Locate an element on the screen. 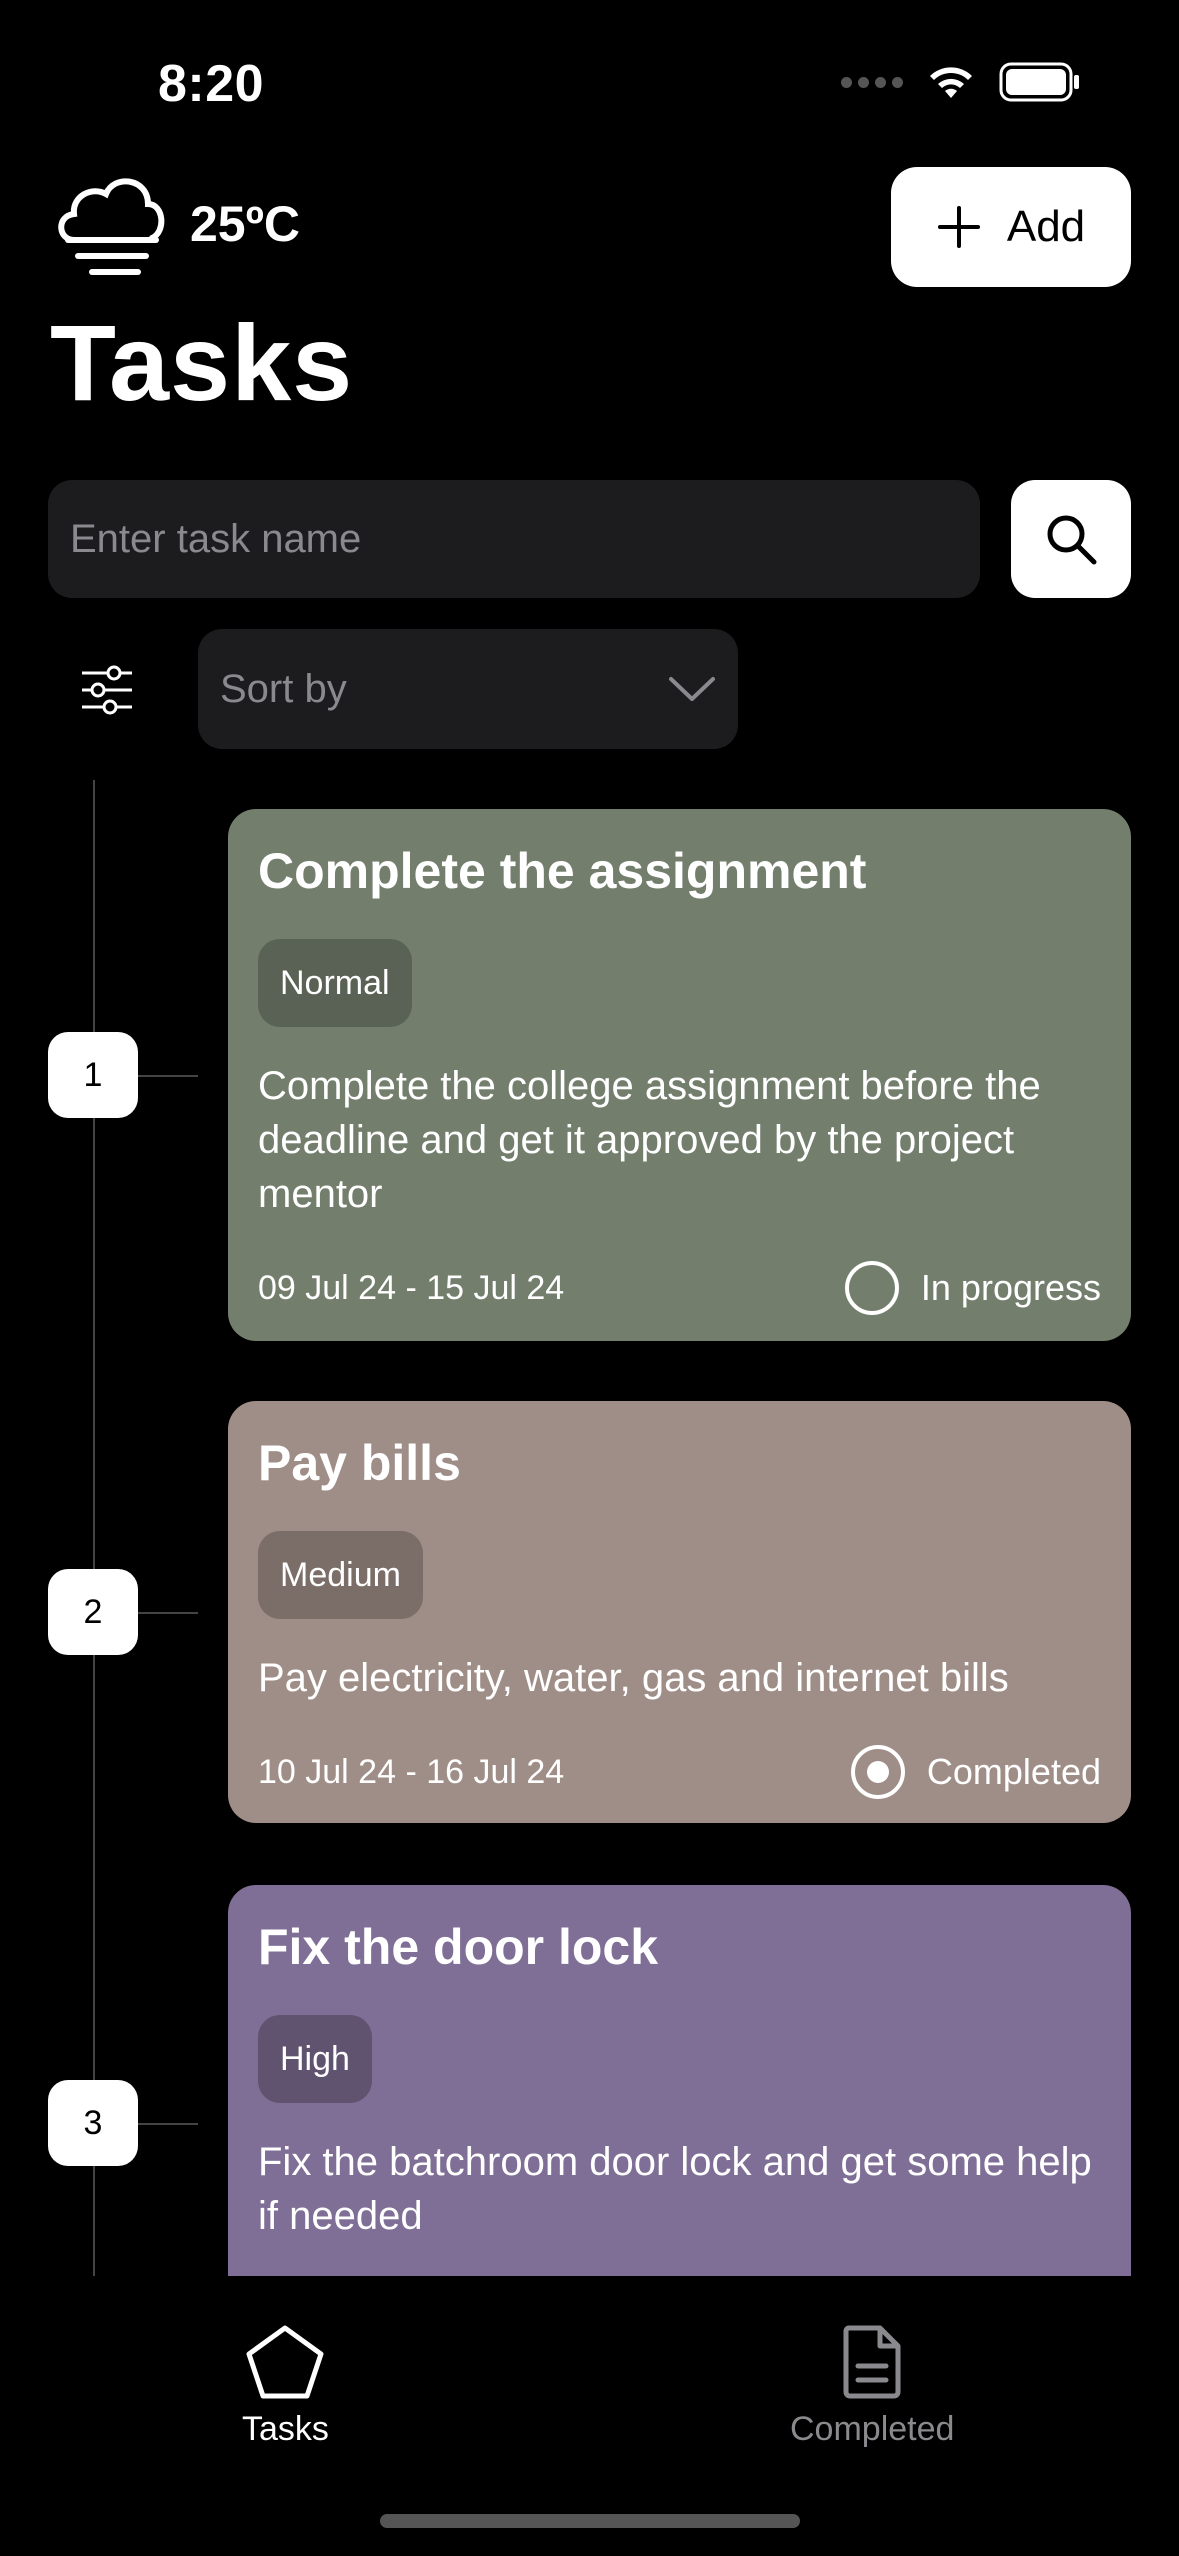 This screenshot has width=1179, height=2556. nav-tab-tasks: Tasks is located at coordinates (285, 2386).